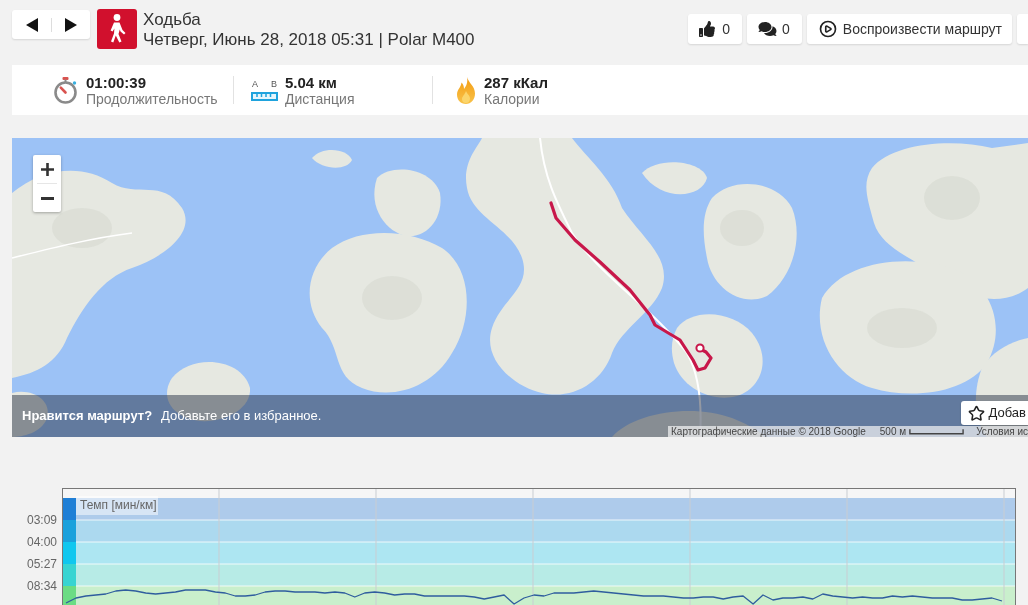 Image resolution: width=1028 pixels, height=605 pixels. I want to click on activity-subtitle: Четверг, Июнь 28, 2018 05:31 | Polar M400, so click(309, 40).